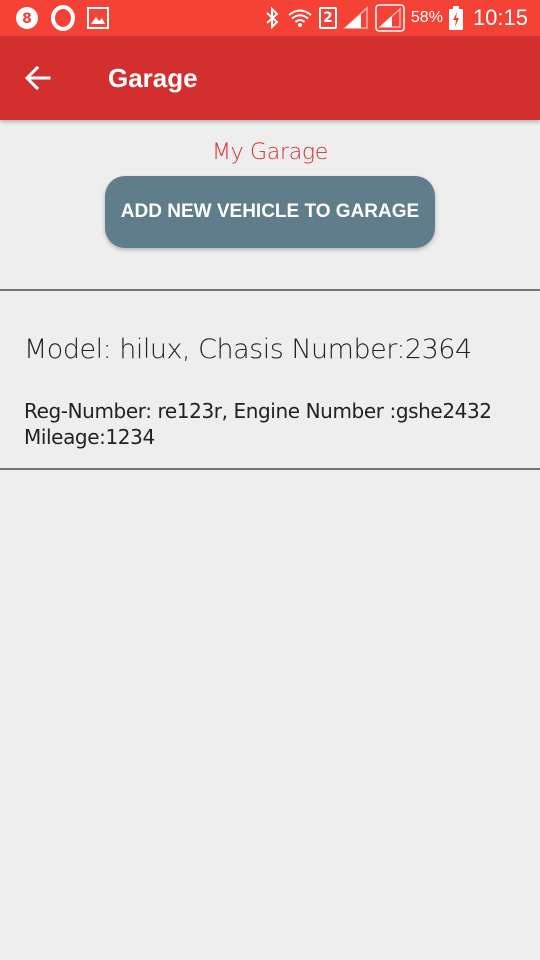 The width and height of the screenshot is (540, 960). What do you see at coordinates (98, 18) in the screenshot?
I see `gallery-icon` at bounding box center [98, 18].